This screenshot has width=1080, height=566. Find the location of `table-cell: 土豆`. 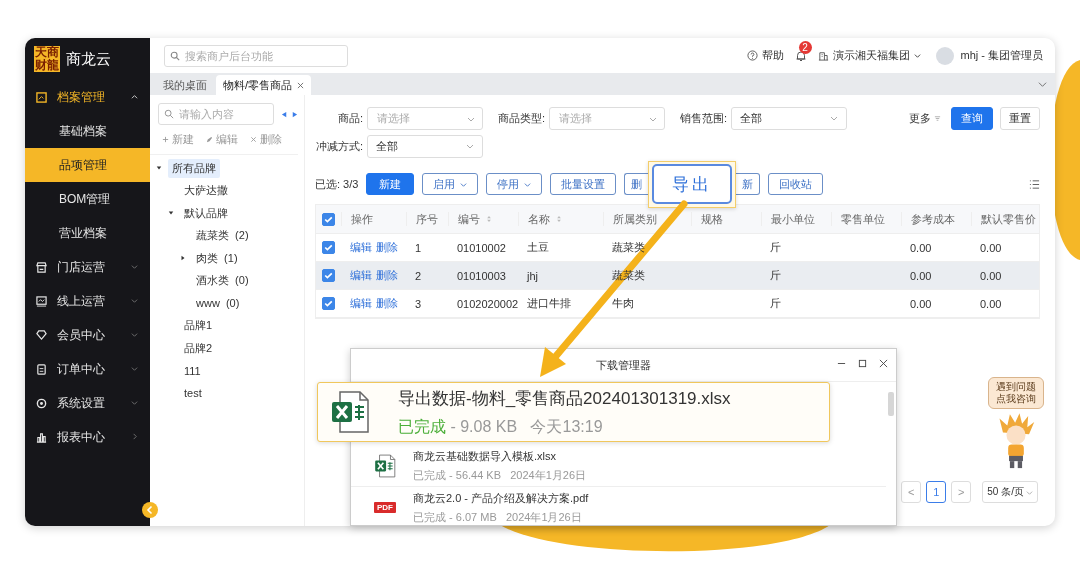

table-cell: 土豆 is located at coordinates (538, 247).